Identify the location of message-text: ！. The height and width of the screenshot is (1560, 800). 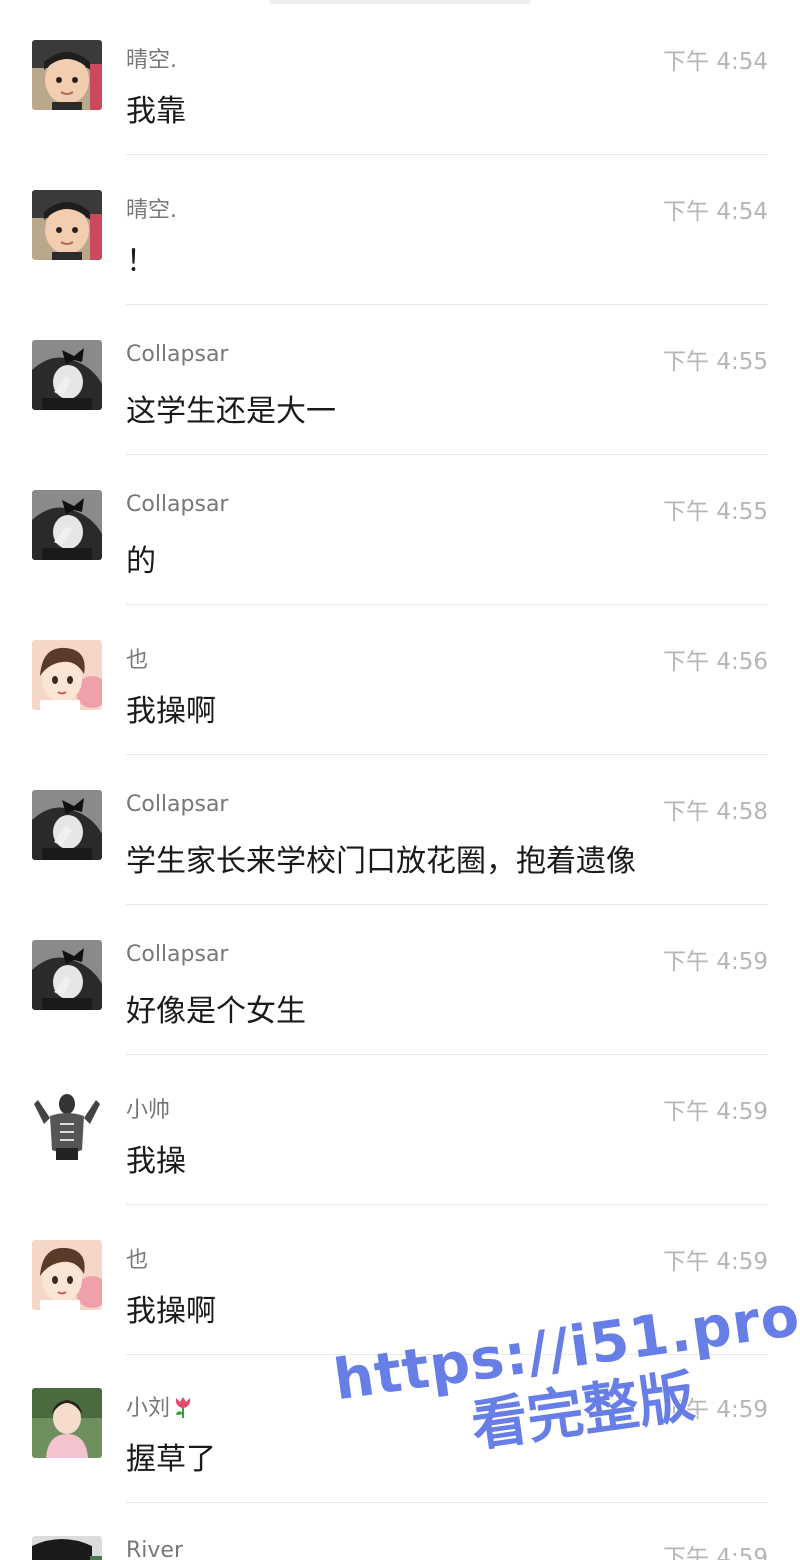
(141, 261).